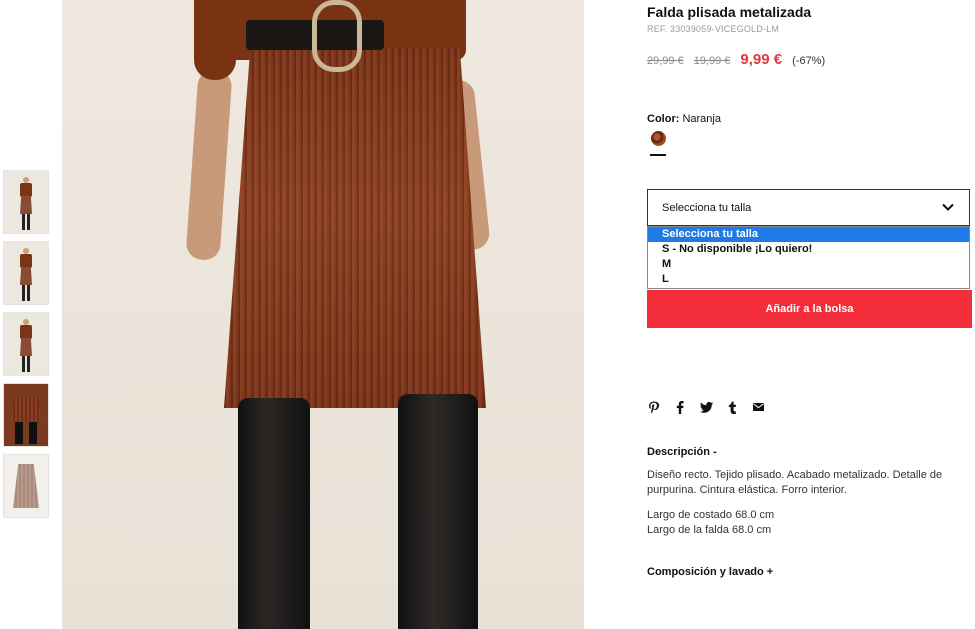  I want to click on color-swatch-naranja, so click(658, 138).